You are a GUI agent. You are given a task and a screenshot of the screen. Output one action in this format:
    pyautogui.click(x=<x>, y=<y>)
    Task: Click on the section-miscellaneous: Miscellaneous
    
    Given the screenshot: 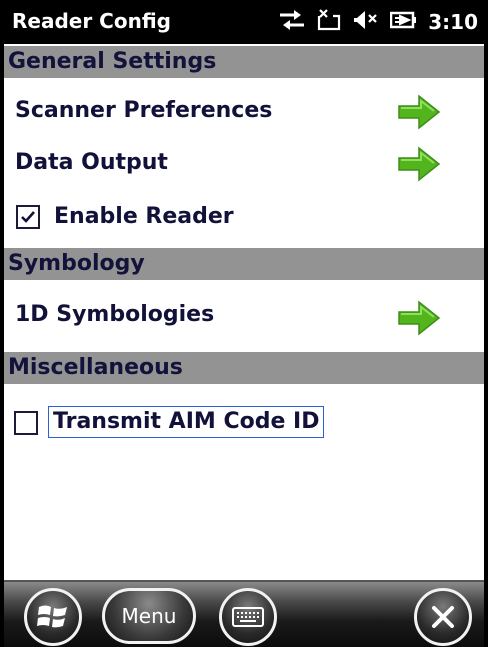 What is the action you would take?
    pyautogui.click(x=244, y=368)
    